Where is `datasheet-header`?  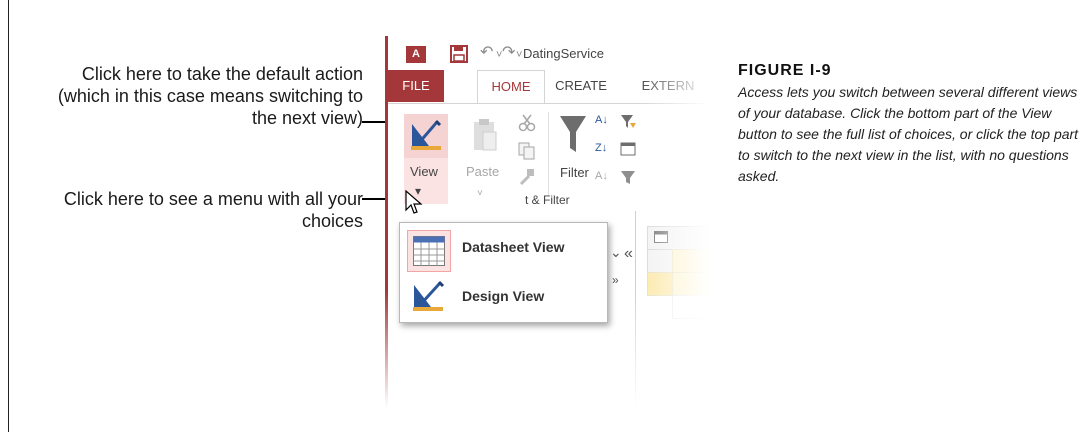
datasheet-header is located at coordinates (678, 238).